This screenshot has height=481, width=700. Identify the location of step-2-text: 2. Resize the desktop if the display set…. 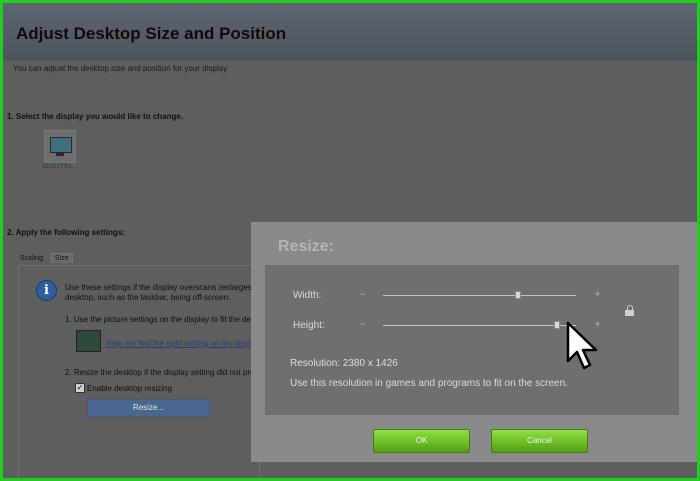
(160, 372).